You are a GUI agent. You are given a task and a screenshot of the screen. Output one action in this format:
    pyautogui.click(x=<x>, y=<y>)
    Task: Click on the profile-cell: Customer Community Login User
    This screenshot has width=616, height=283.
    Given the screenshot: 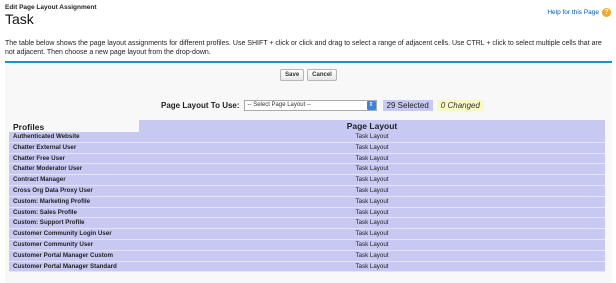 What is the action you would take?
    pyautogui.click(x=62, y=234)
    